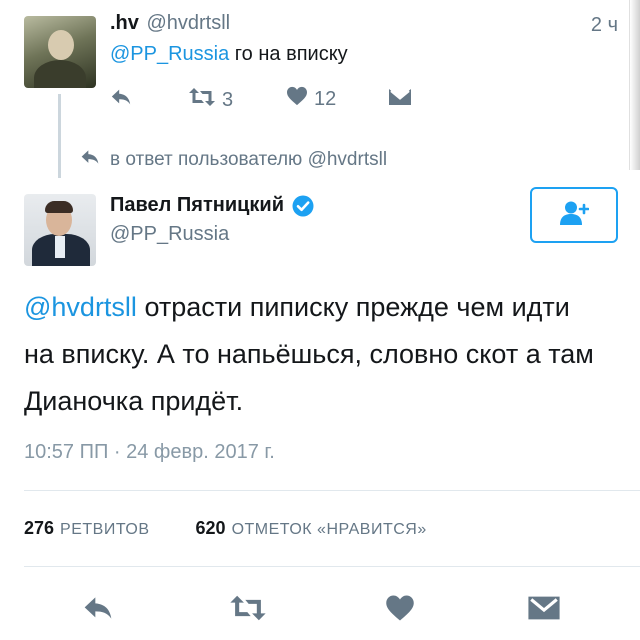 This screenshot has height=640, width=640. What do you see at coordinates (170, 234) in the screenshot?
I see `author-handle: @PP_Russia` at bounding box center [170, 234].